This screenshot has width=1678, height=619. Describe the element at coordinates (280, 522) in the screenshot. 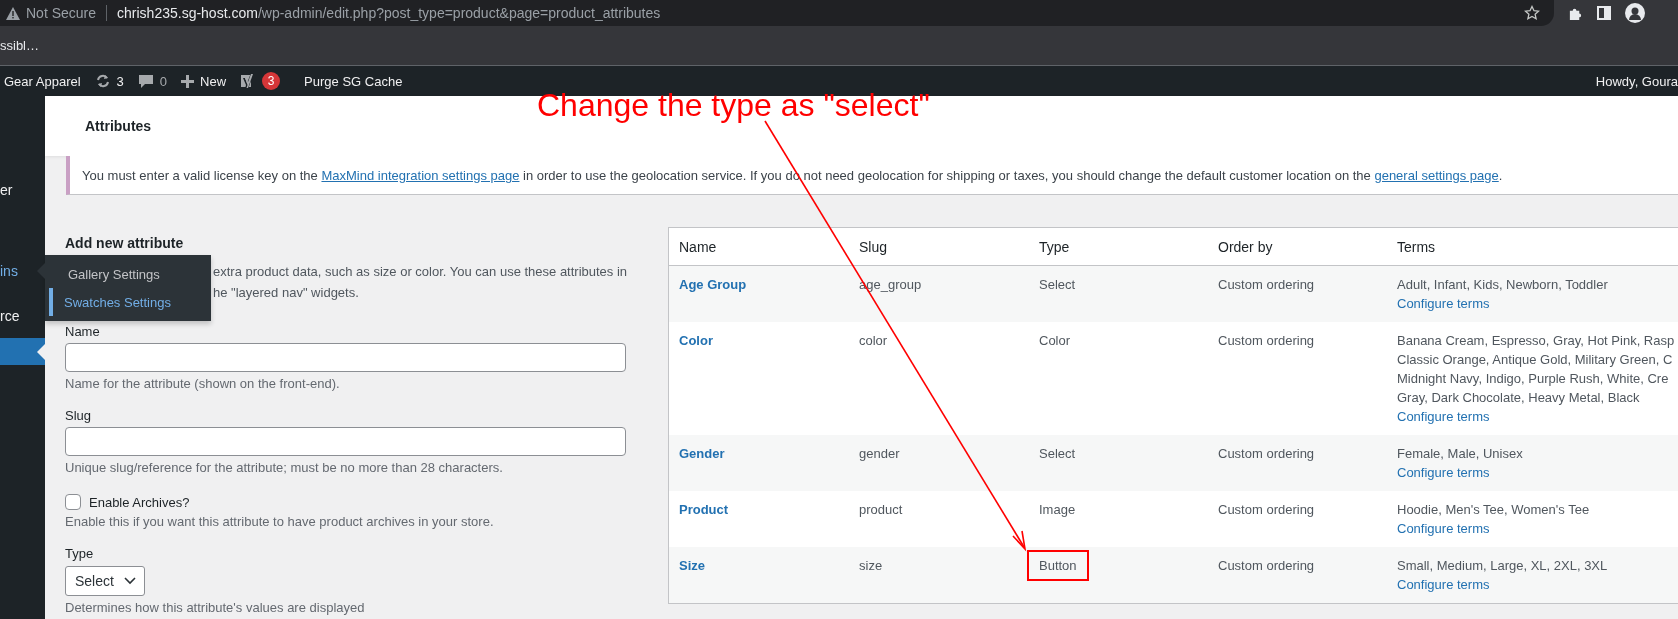

I see `help-text: Enable this if you want this attribute to have product archives in your store.` at that location.